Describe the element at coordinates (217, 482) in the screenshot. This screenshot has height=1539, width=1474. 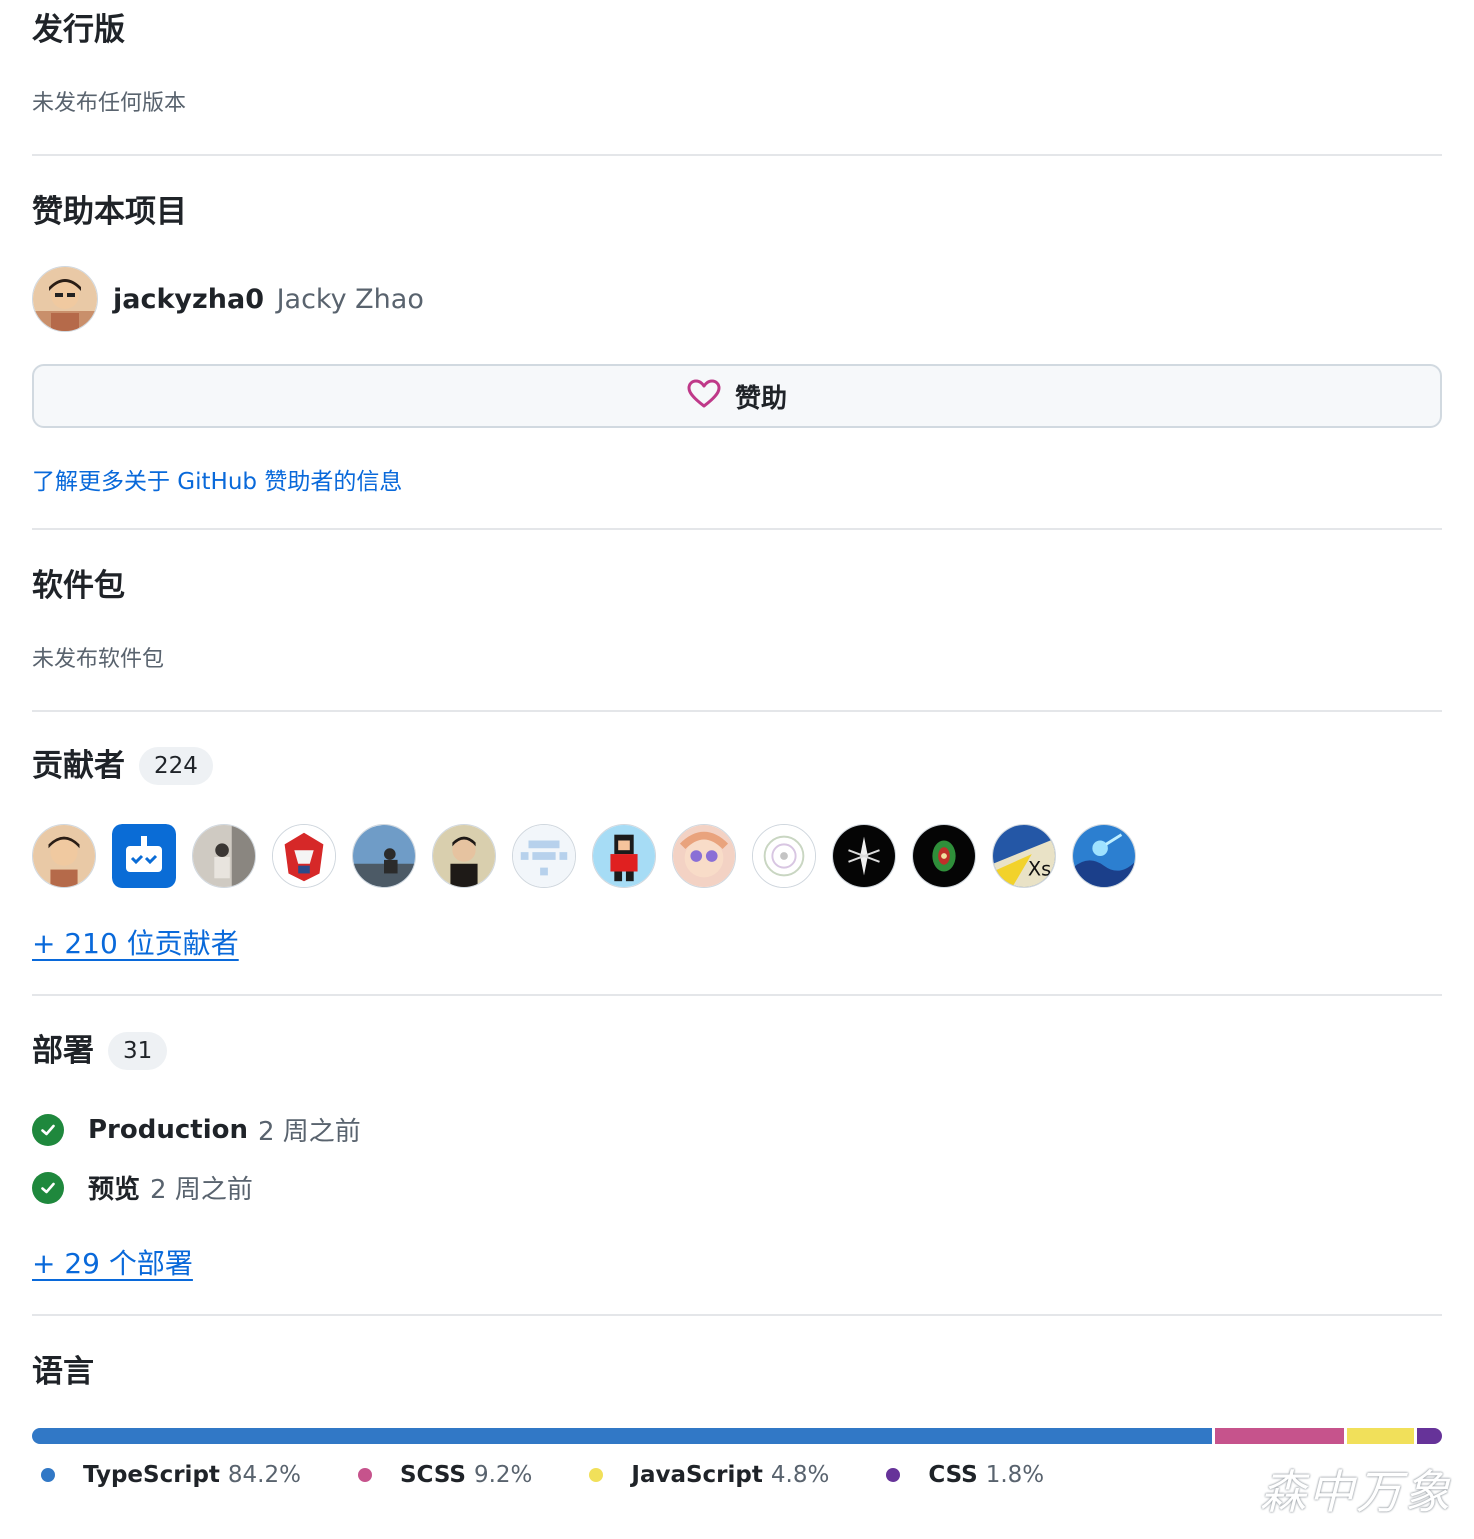
I see `learn-more-sponsors-link: 了解更多关于 GitHub 赞助者的信息` at that location.